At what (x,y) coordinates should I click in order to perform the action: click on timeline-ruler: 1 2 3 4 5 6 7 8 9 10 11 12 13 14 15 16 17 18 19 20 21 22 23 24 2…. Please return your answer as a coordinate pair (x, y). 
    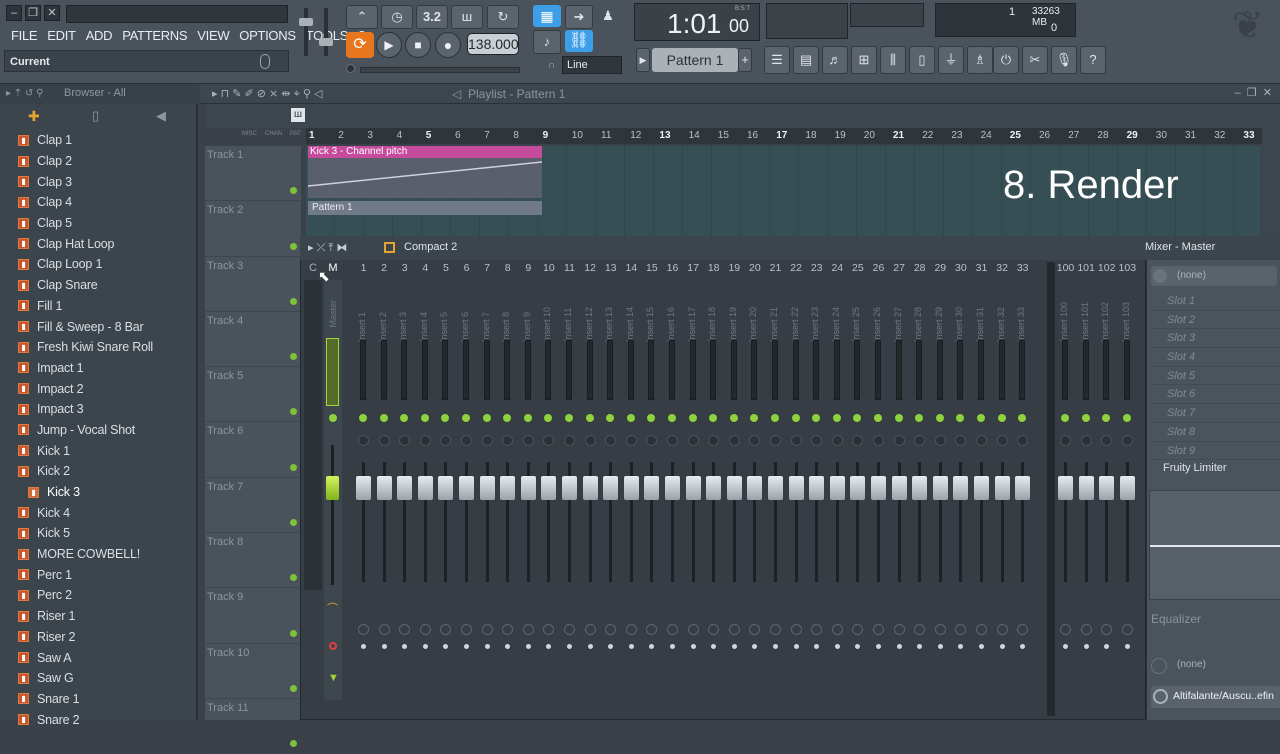
    Looking at the image, I should click on (787, 136).